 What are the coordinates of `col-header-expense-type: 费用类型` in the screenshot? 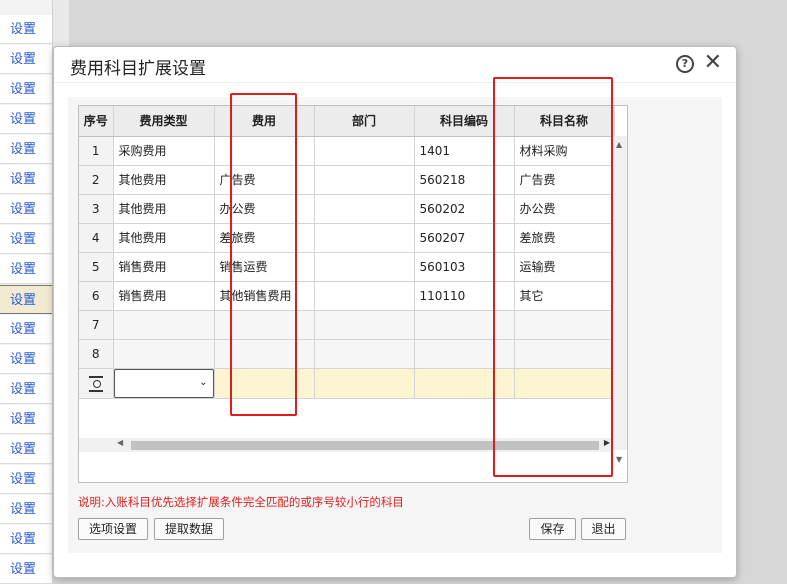 It's located at (164, 121).